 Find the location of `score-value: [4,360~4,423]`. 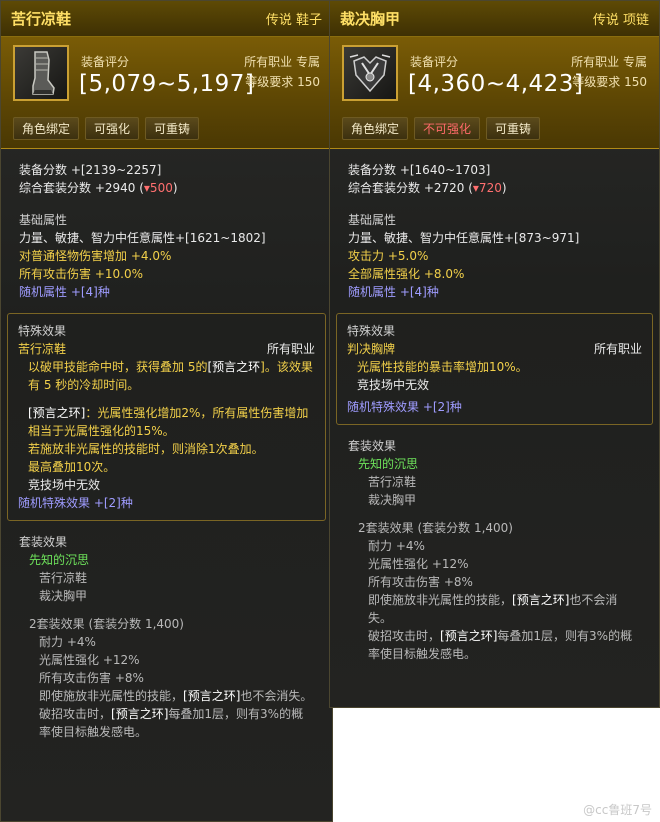

score-value: [4,360~4,423] is located at coordinates (496, 84).